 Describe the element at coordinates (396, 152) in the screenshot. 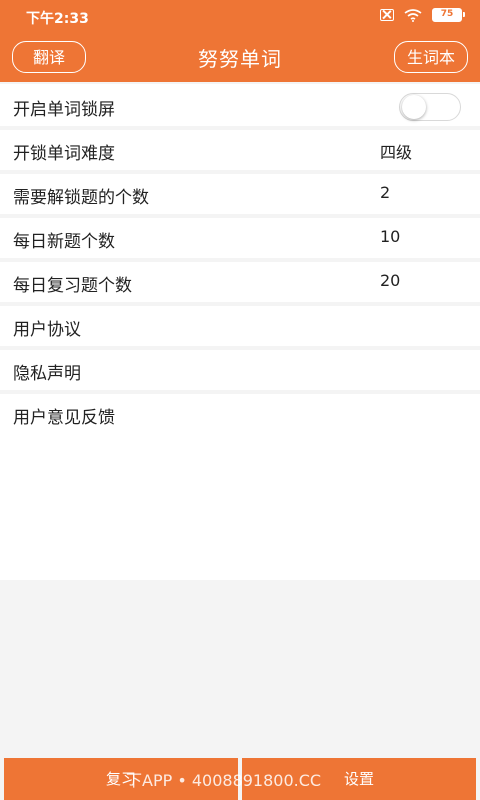

I see `setting-value: 四级` at that location.